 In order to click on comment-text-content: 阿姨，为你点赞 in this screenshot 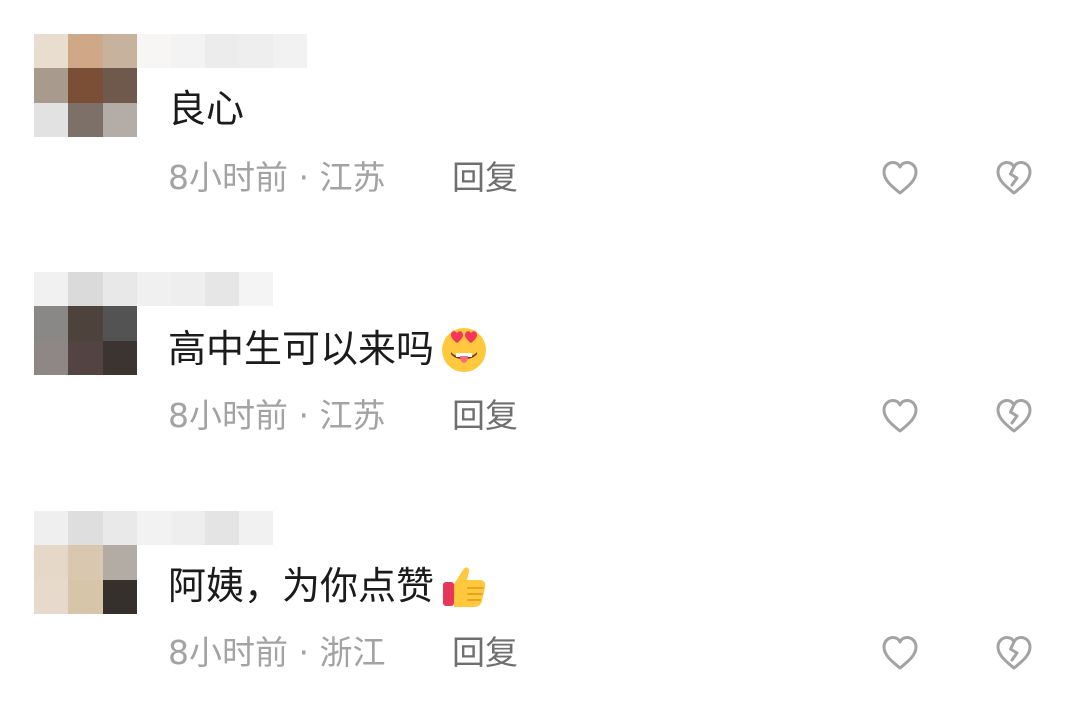, I will do `click(301, 586)`.